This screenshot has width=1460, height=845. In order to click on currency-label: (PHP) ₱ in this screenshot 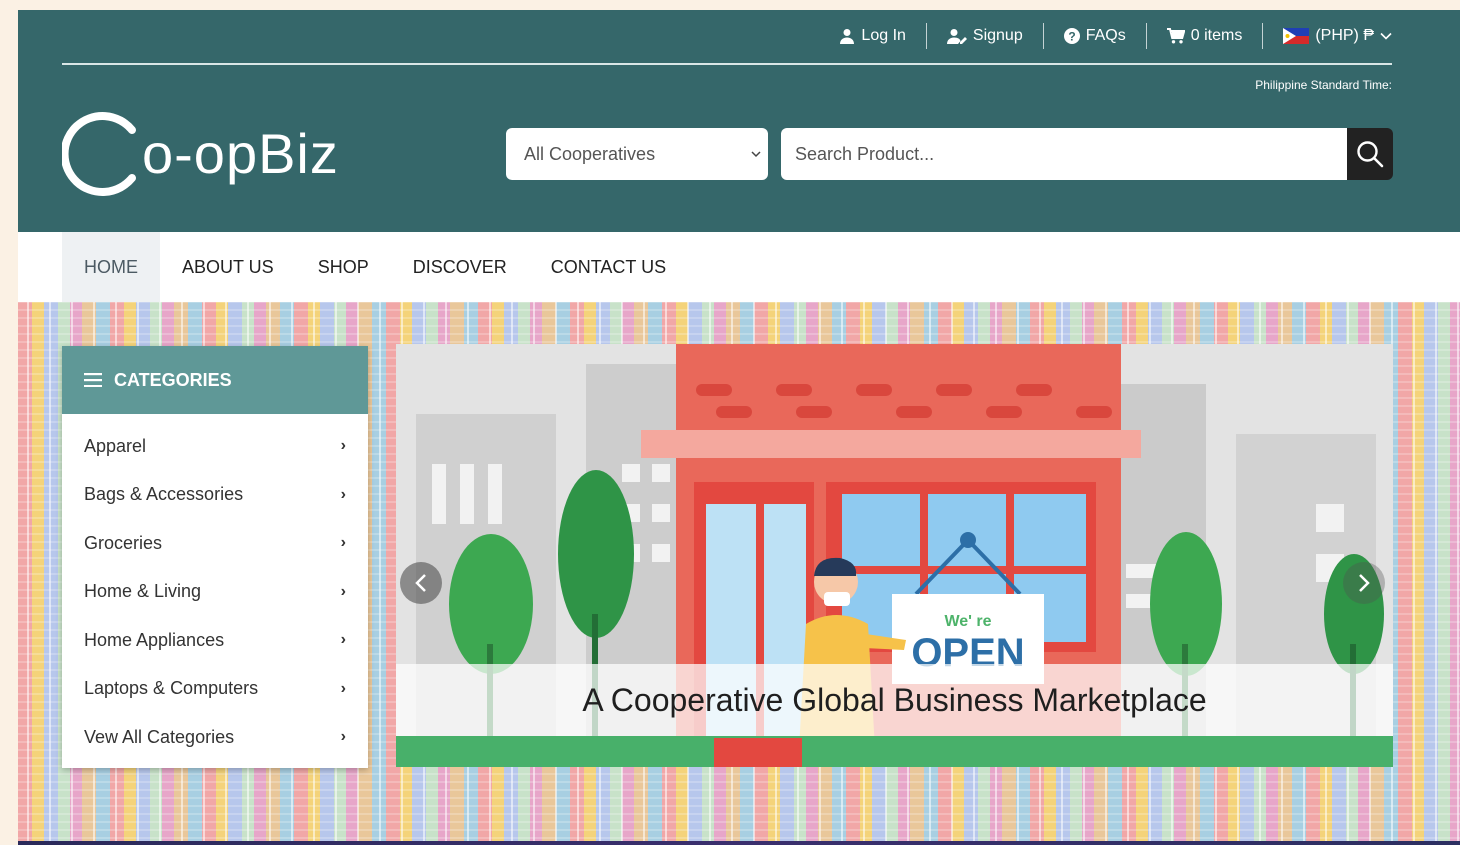, I will do `click(1344, 35)`.